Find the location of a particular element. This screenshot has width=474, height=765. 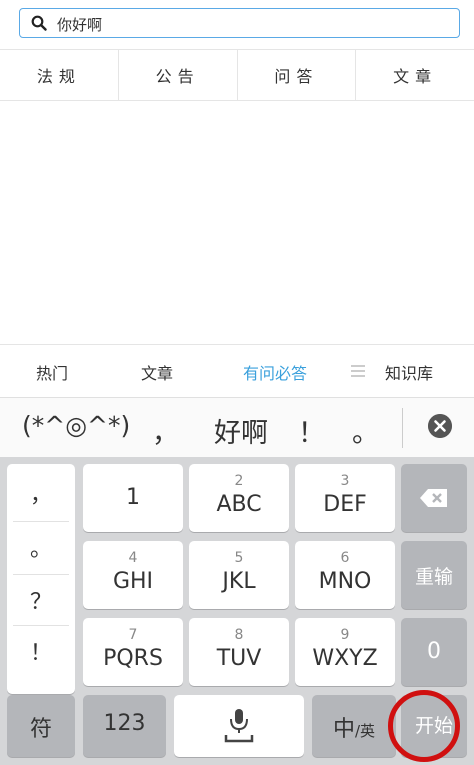

backspace-key is located at coordinates (434, 498).